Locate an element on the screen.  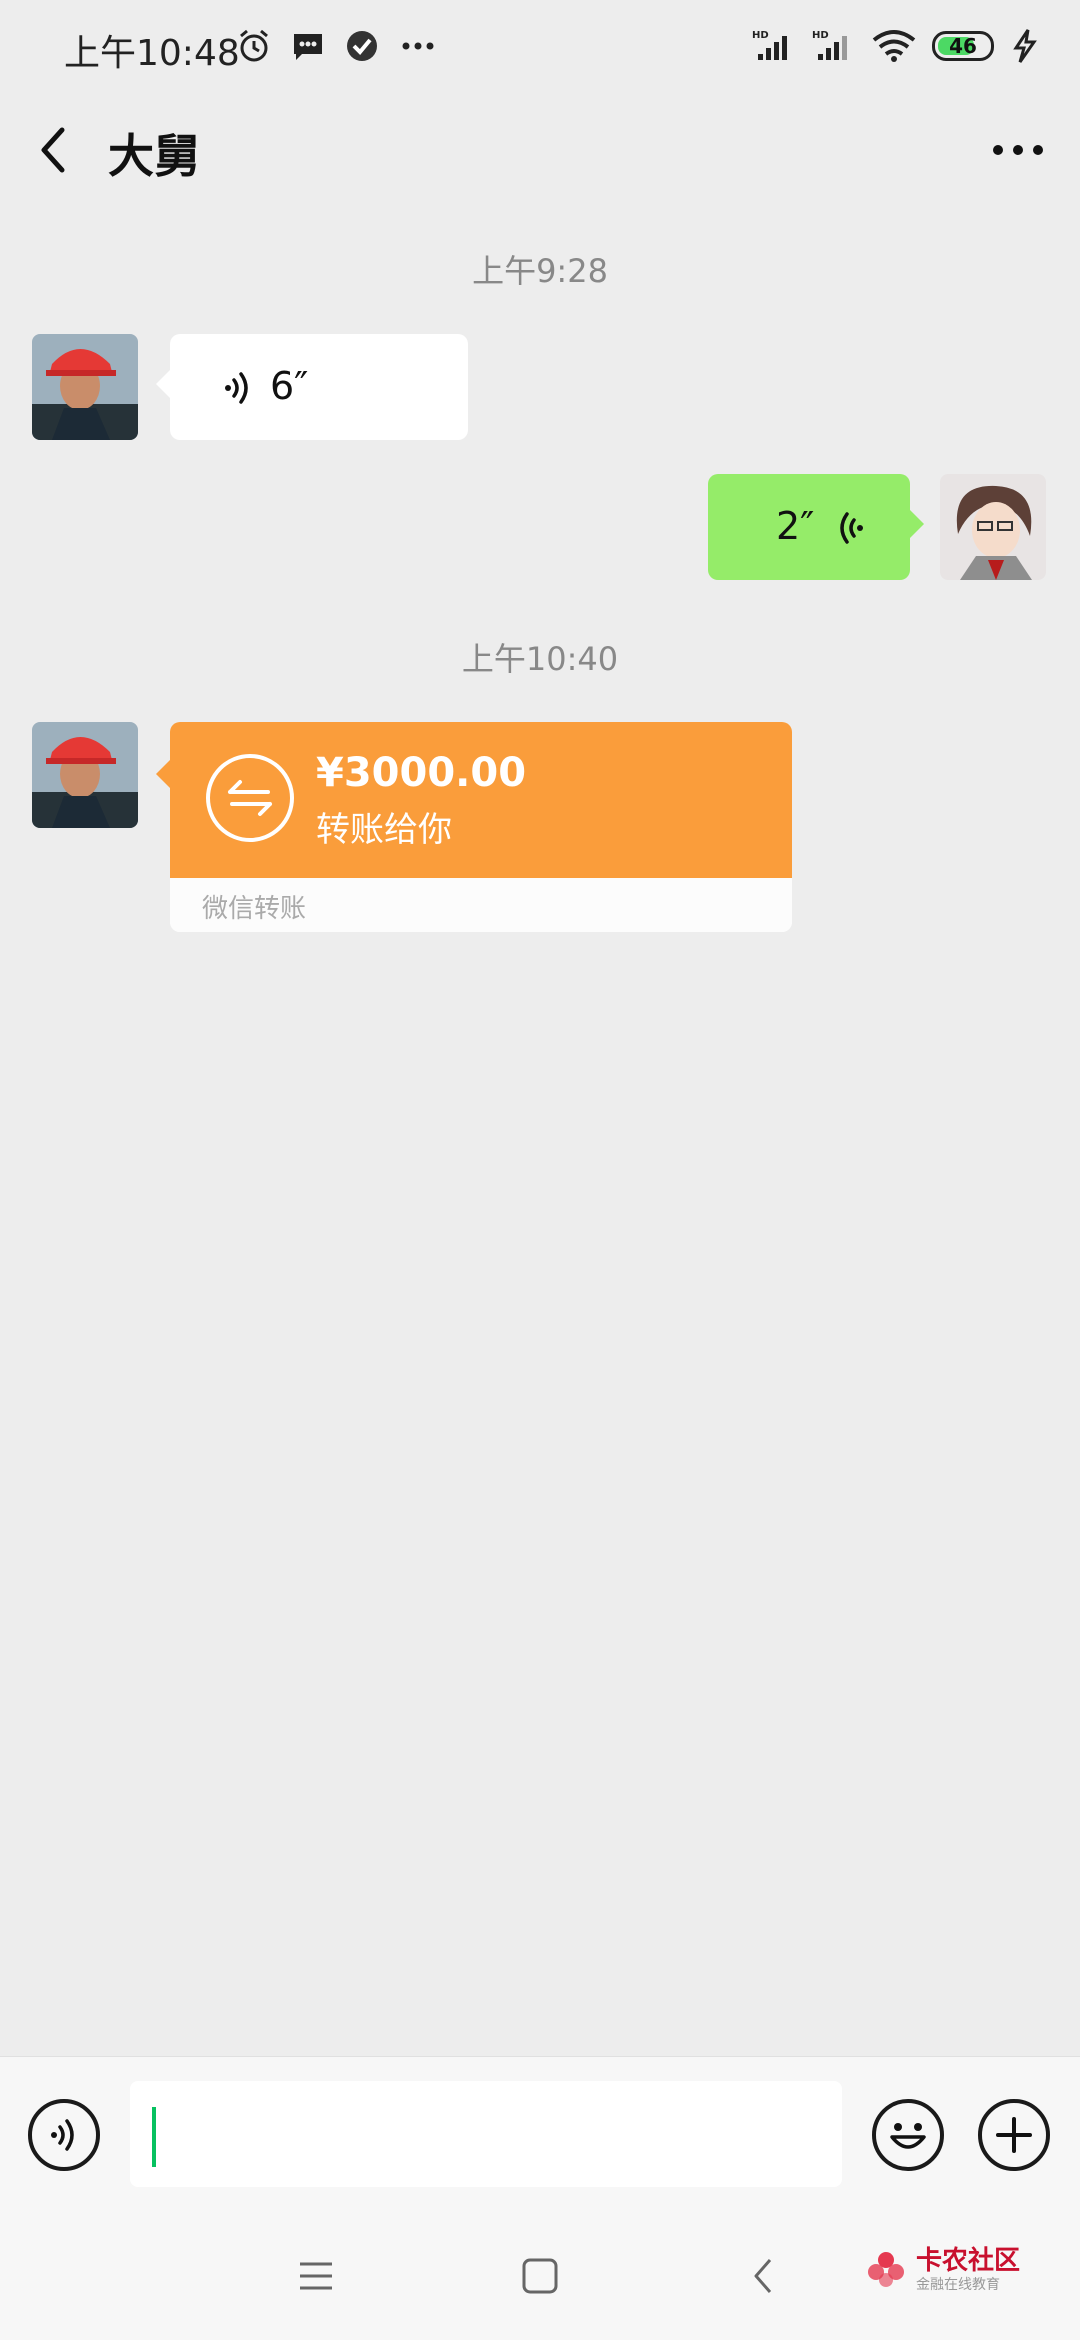
more-functions-button is located at coordinates (1014, 2135).